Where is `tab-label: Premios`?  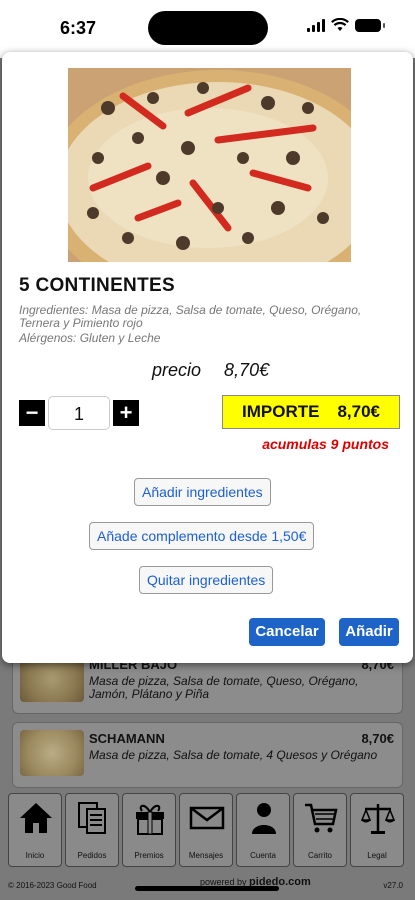
tab-label: Premios is located at coordinates (149, 855).